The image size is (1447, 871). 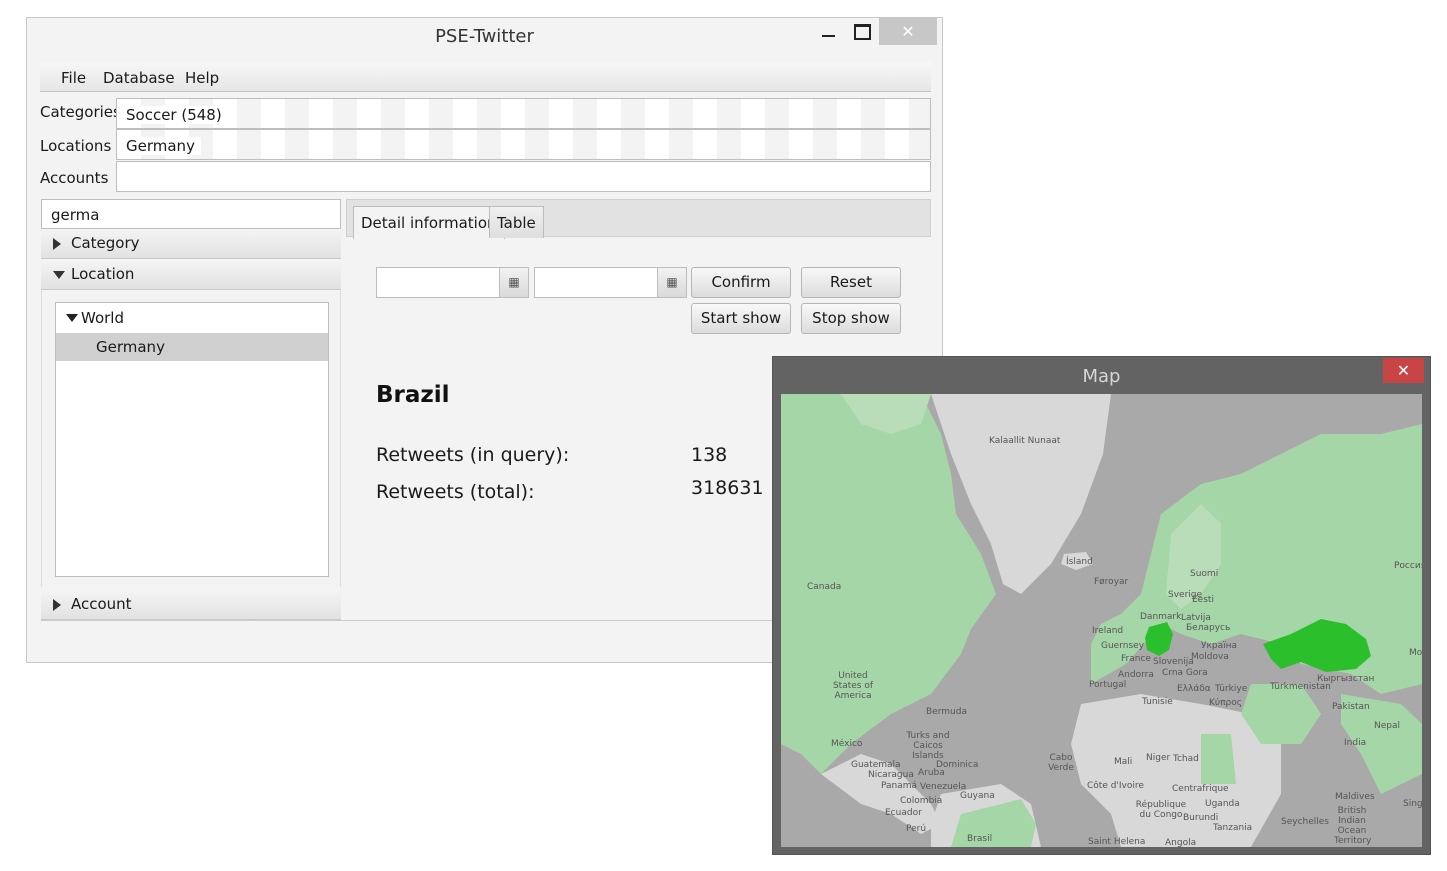 I want to click on title-bar: PSE-Twitter ✕, so click(x=484, y=36).